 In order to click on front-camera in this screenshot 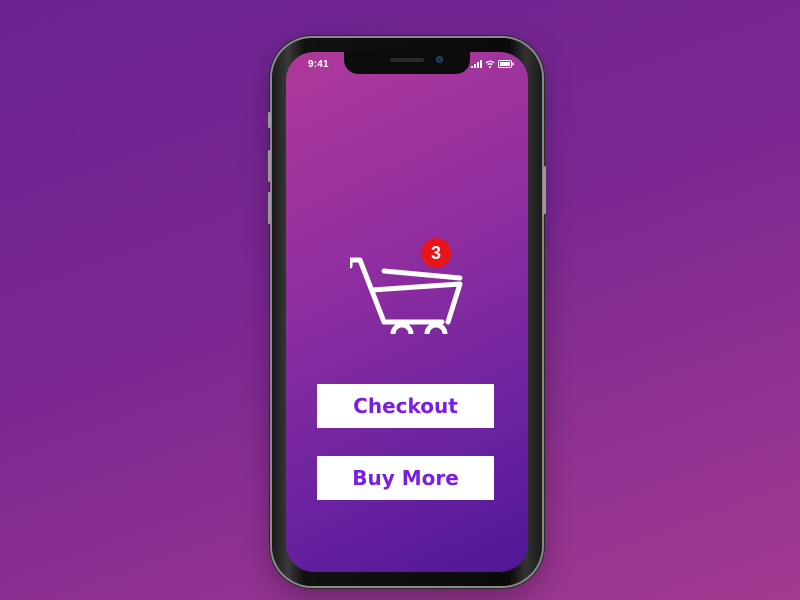, I will do `click(439, 59)`.